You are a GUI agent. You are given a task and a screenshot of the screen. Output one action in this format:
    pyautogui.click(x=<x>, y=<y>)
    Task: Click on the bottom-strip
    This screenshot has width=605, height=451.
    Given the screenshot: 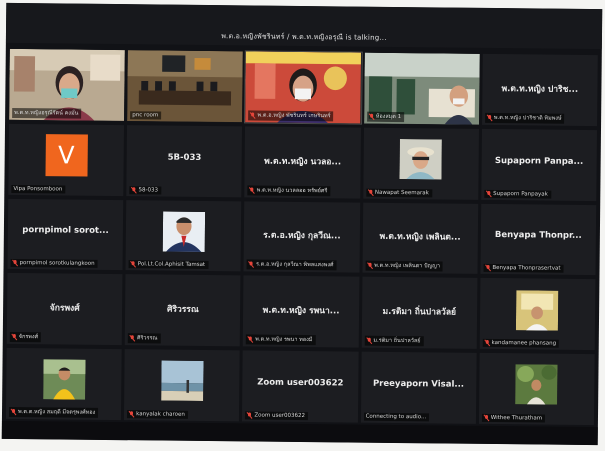 What is the action you would take?
    pyautogui.click(x=299, y=433)
    